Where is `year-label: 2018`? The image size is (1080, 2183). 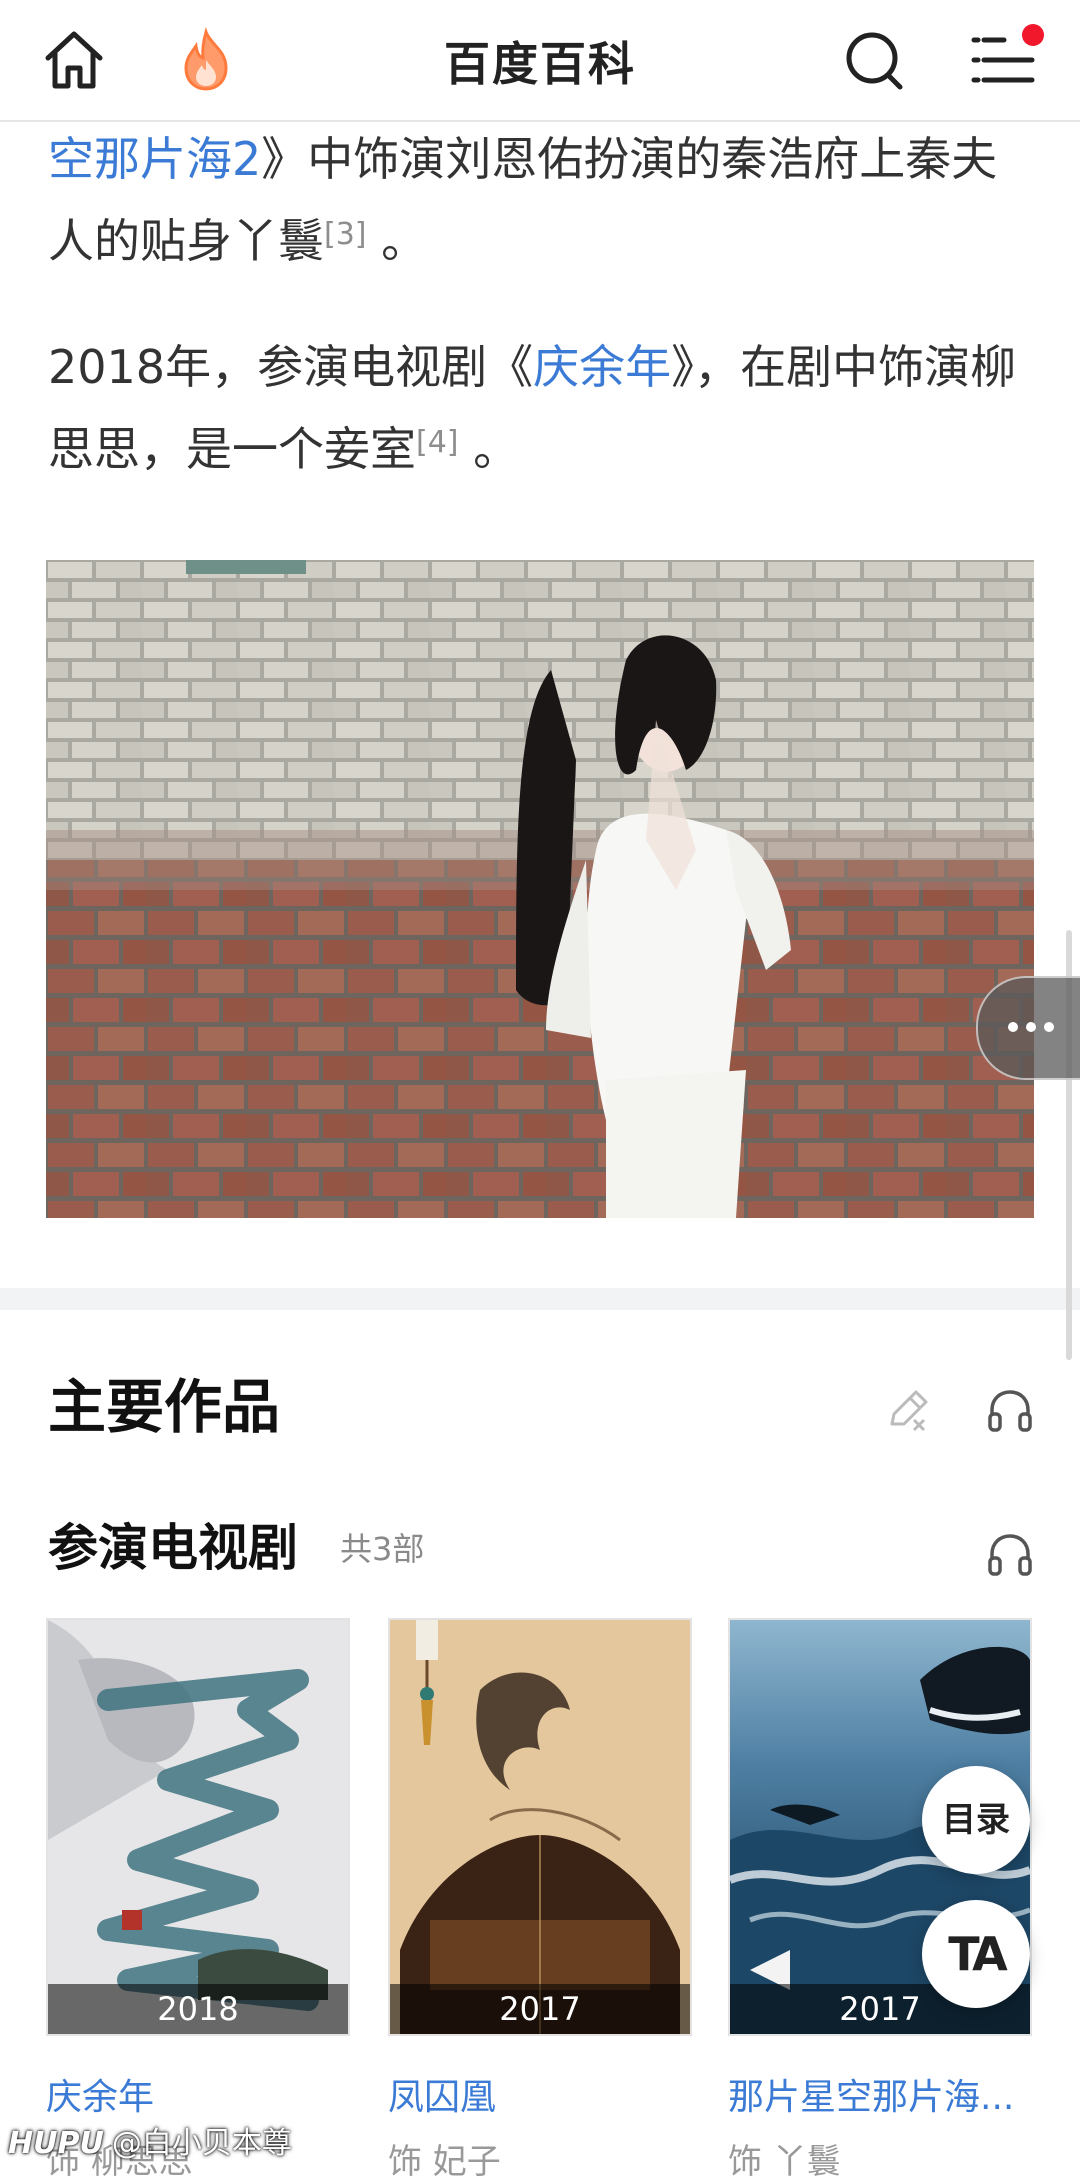 year-label: 2018 is located at coordinates (198, 2009).